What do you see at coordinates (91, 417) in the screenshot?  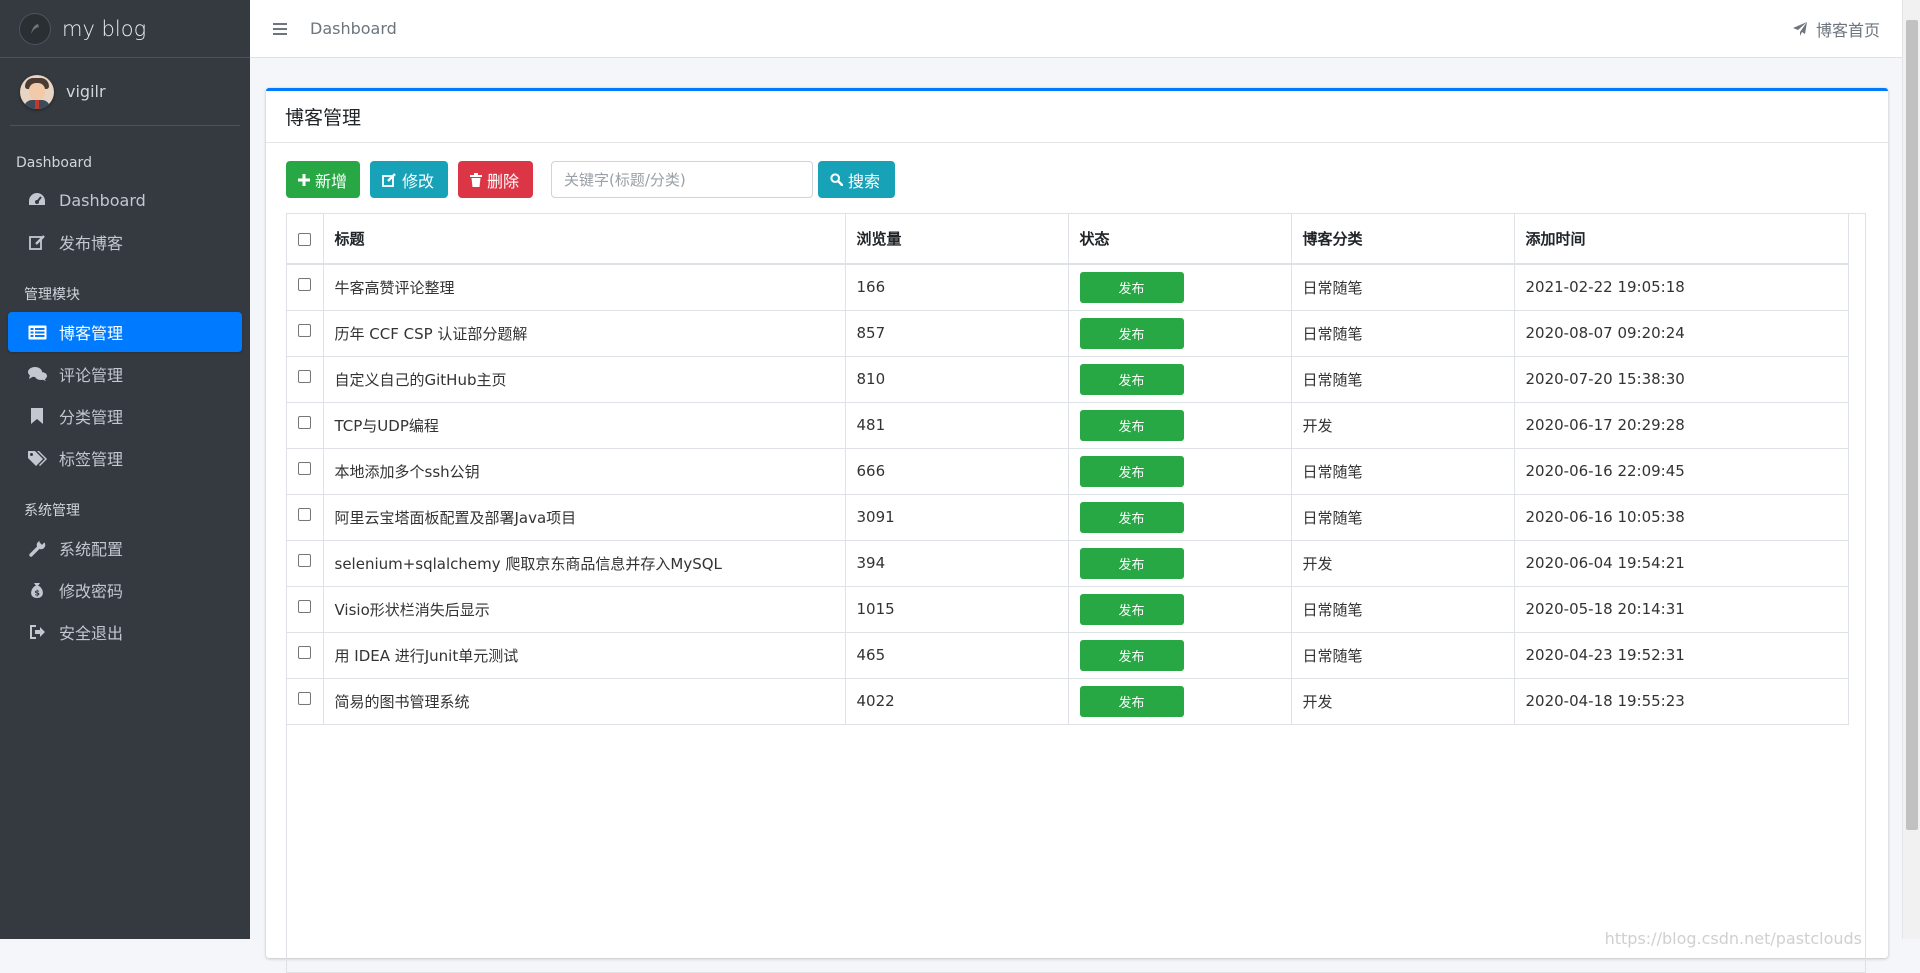 I see `sidebar-item-label: 分类管理` at bounding box center [91, 417].